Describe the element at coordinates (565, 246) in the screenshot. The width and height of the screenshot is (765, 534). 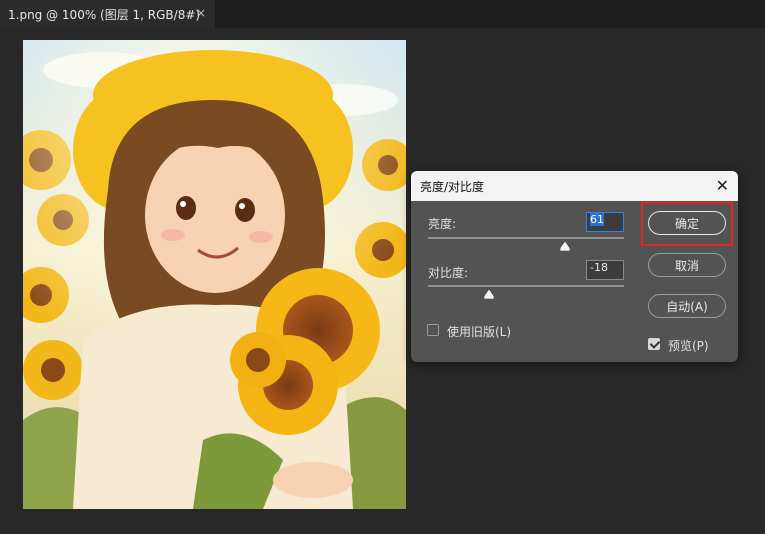
I see `brightness-slider-thumb` at that location.